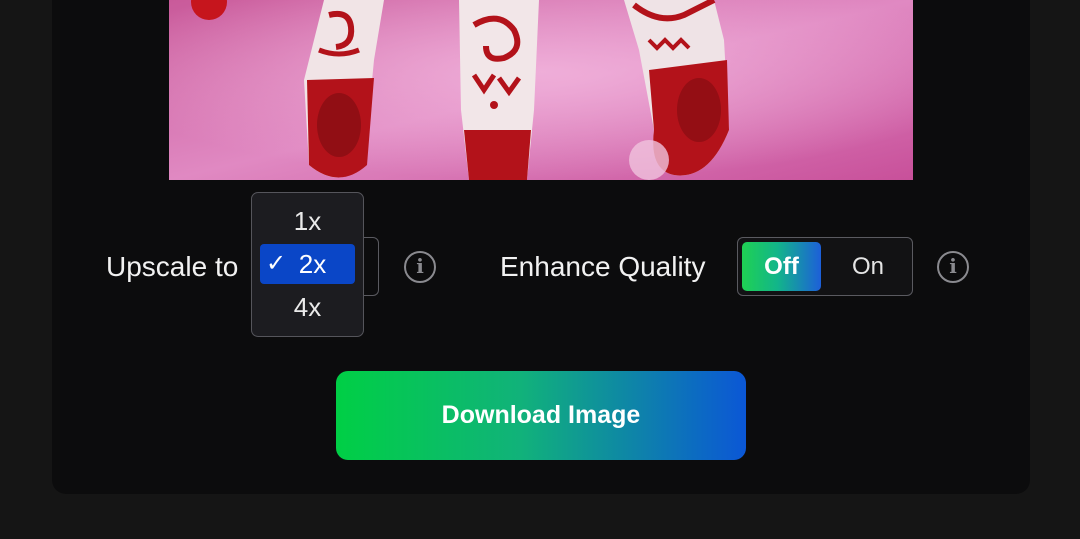 This screenshot has width=1080, height=539. I want to click on upscale-label: Upscale to, so click(172, 266).